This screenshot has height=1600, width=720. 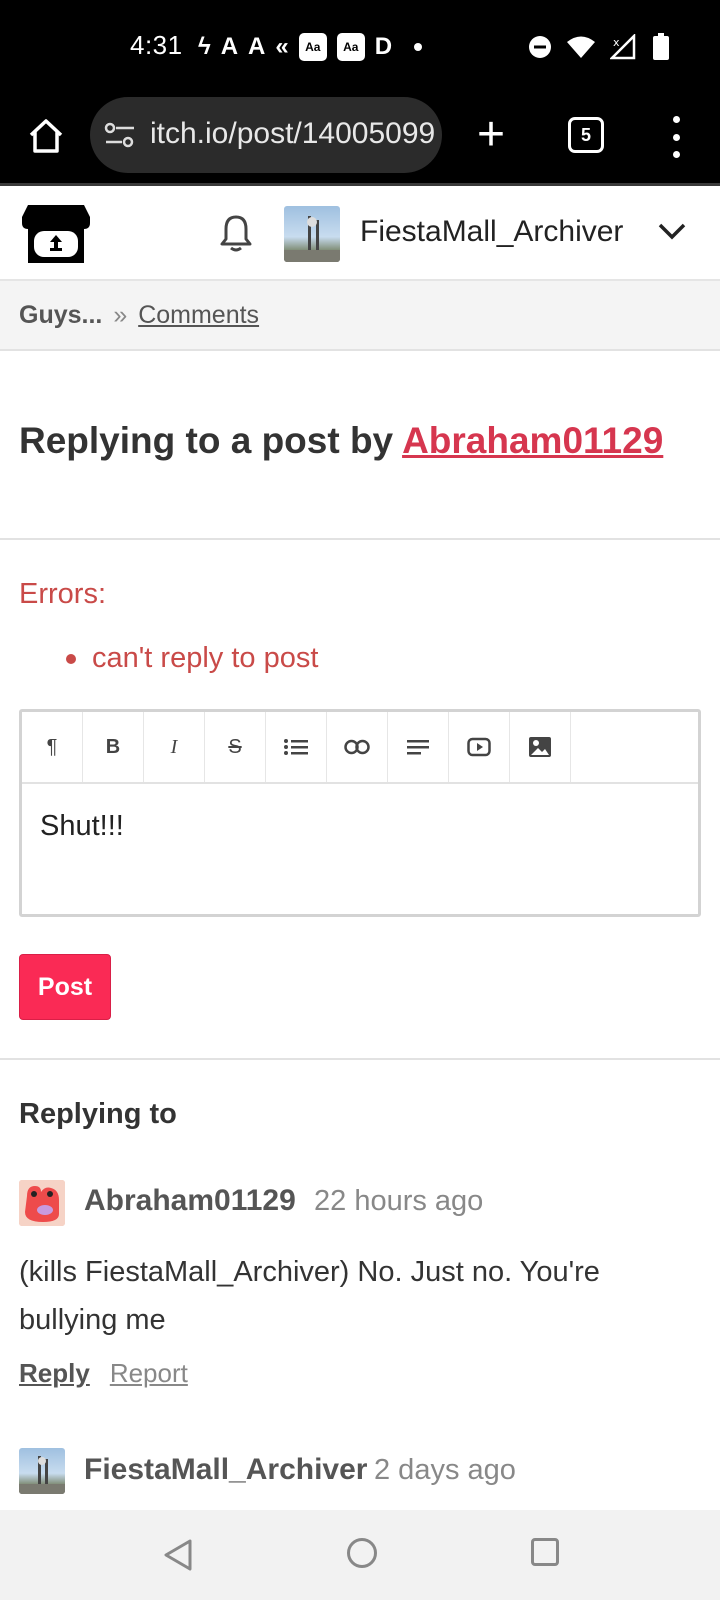 What do you see at coordinates (120, 135) in the screenshot?
I see `site-settings-icon` at bounding box center [120, 135].